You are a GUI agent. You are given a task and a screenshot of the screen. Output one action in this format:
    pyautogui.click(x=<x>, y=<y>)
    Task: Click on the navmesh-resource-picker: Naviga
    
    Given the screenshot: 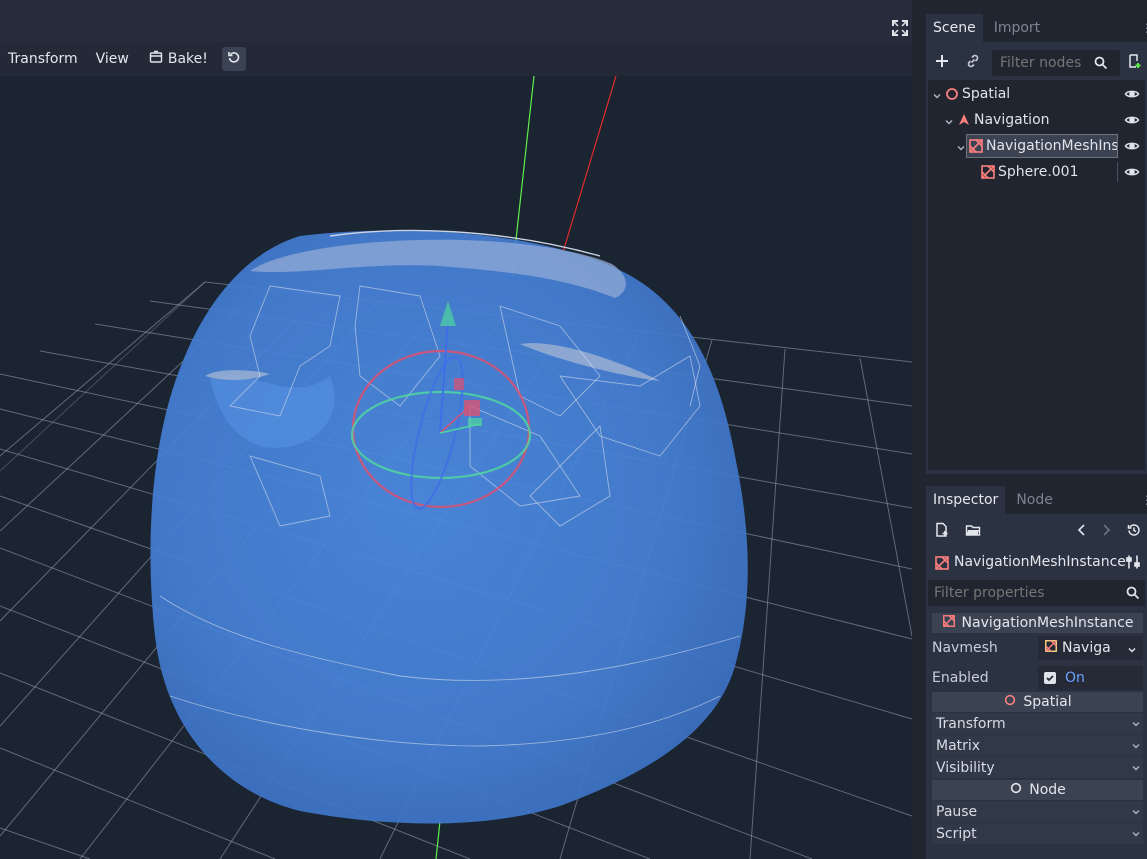 What is the action you would take?
    pyautogui.click(x=1090, y=648)
    